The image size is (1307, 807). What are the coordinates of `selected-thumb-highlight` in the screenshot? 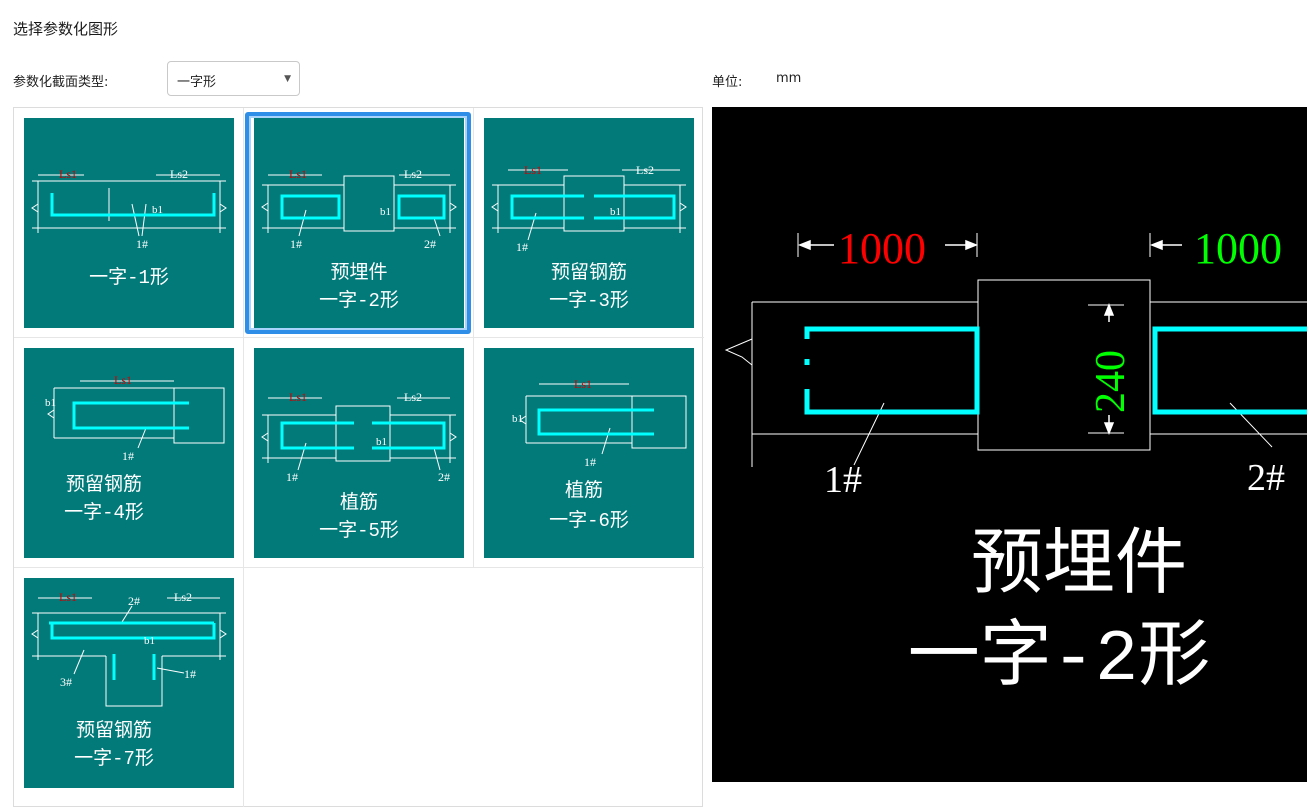 It's located at (358, 223).